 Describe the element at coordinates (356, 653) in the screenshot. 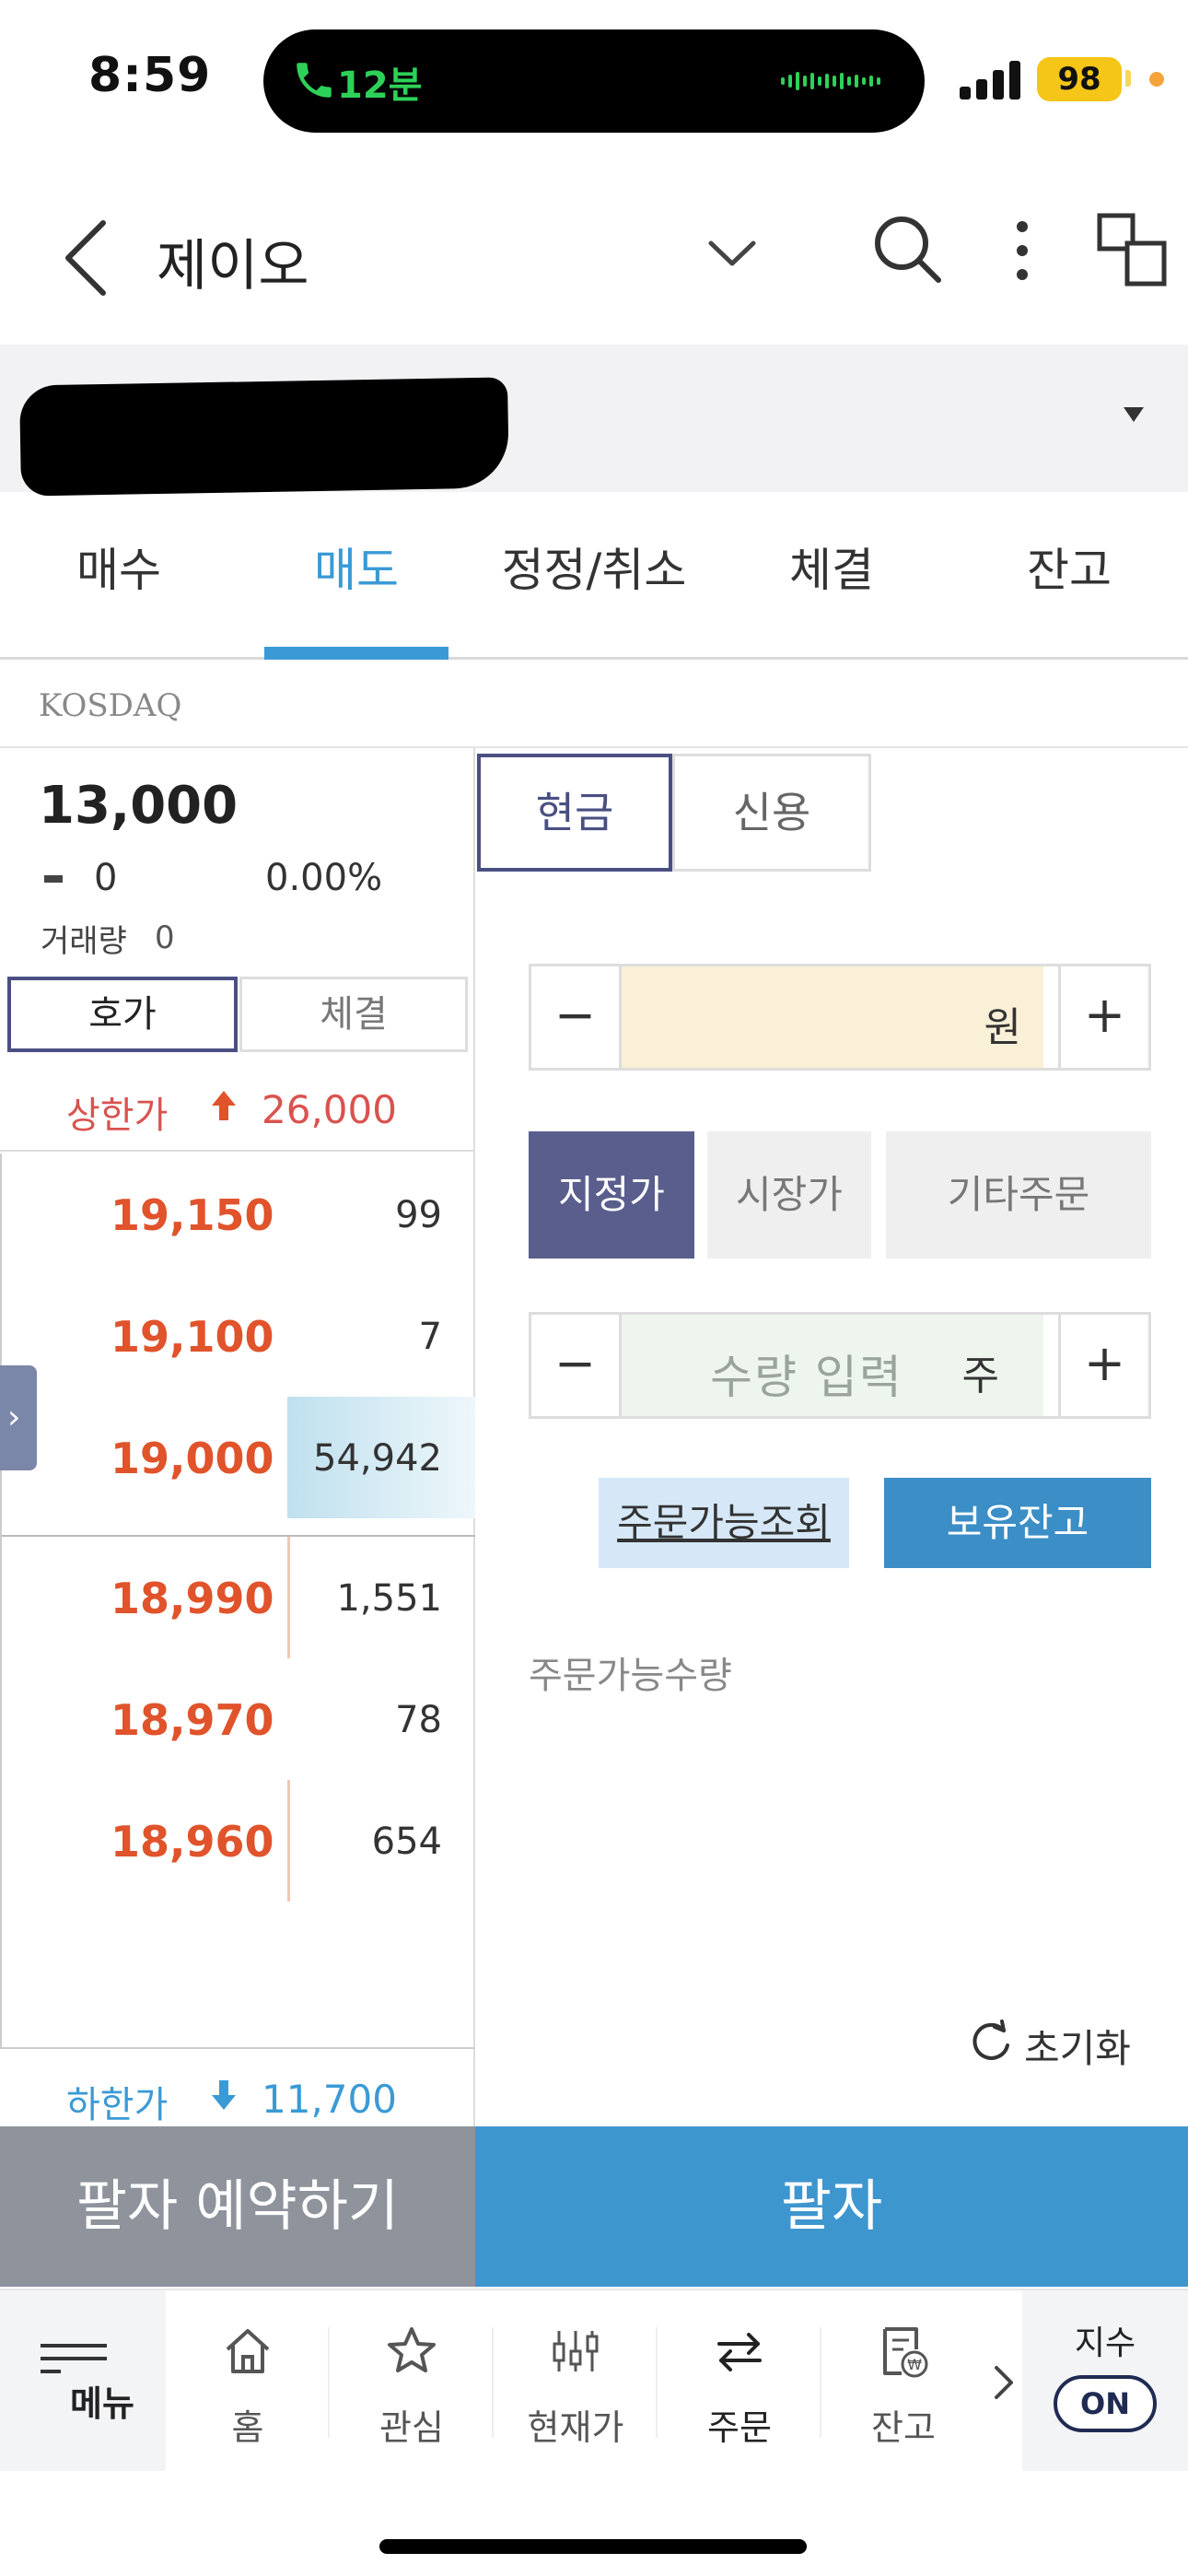

I see `active-tab-indicator` at that location.